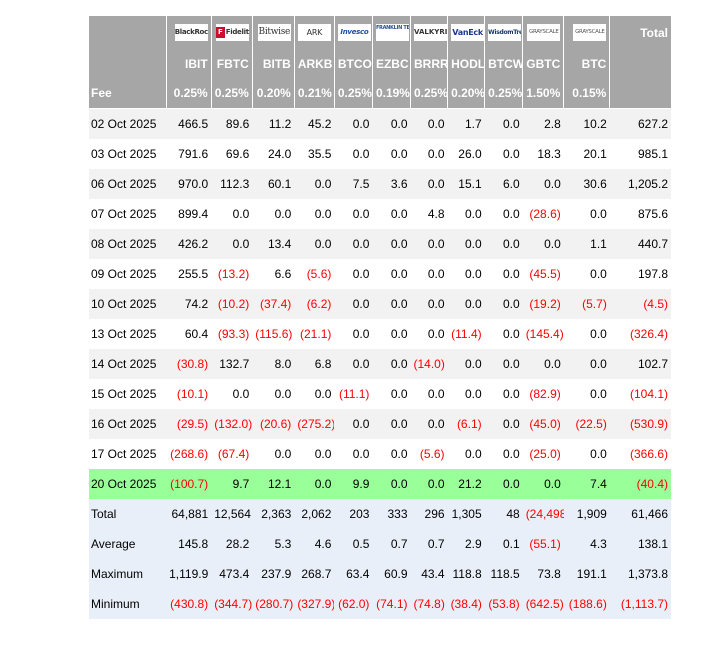  What do you see at coordinates (273, 244) in the screenshot?
I see `flow-cell: 13.4` at bounding box center [273, 244].